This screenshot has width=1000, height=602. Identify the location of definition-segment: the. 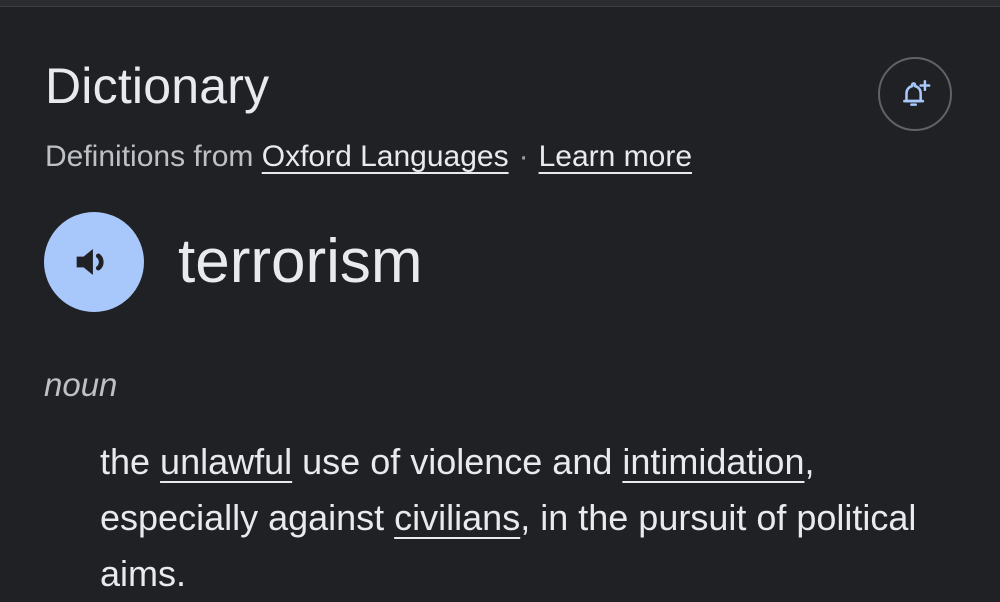
(130, 461).